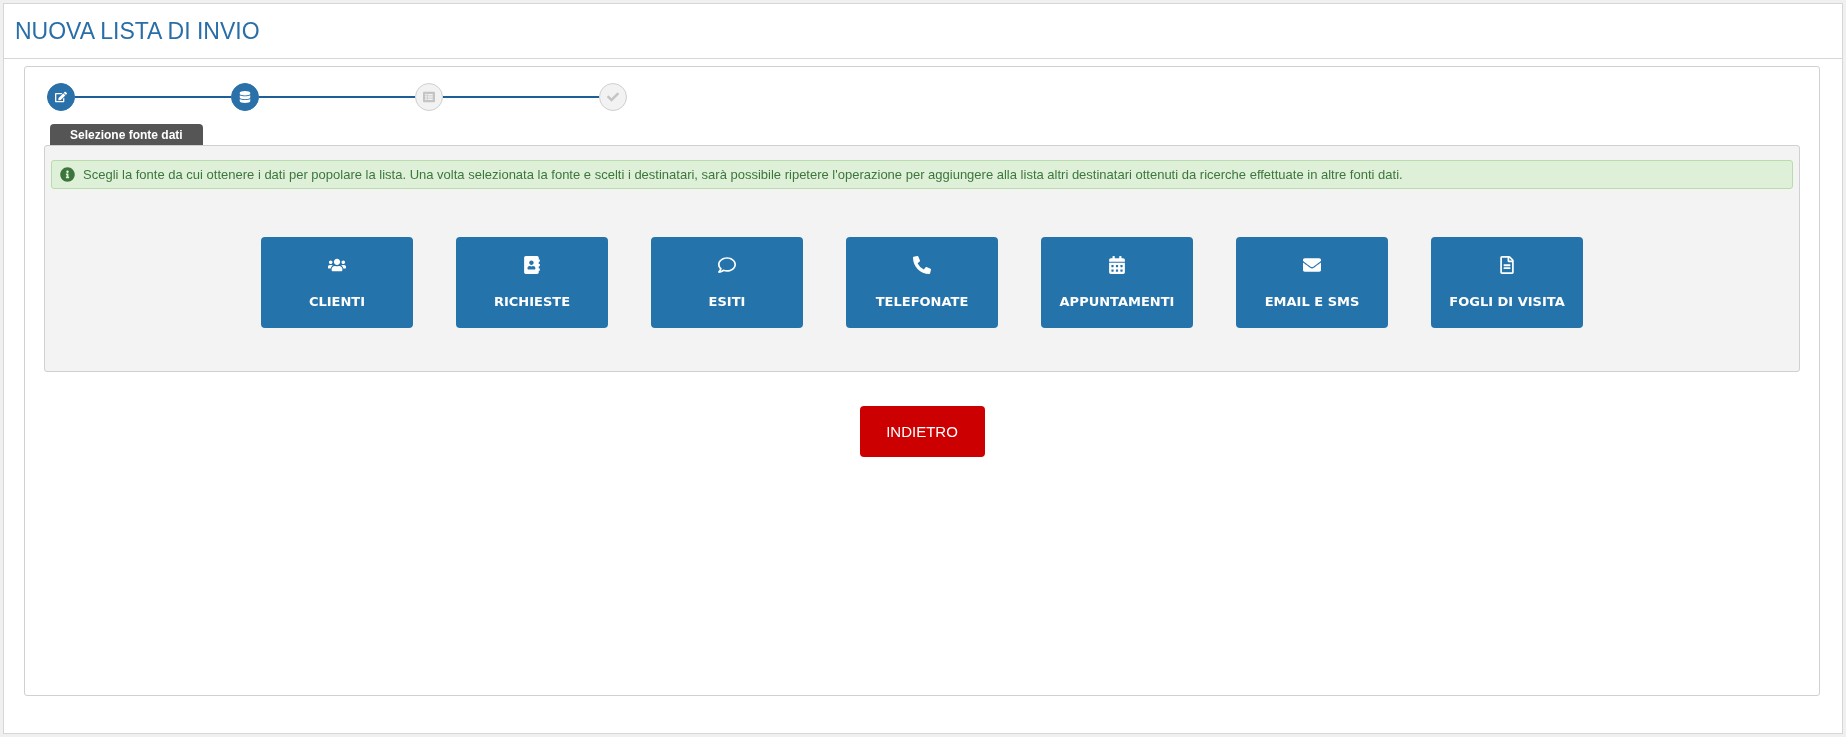 This screenshot has height=737, width=1846. I want to click on info-icon, so click(67, 174).